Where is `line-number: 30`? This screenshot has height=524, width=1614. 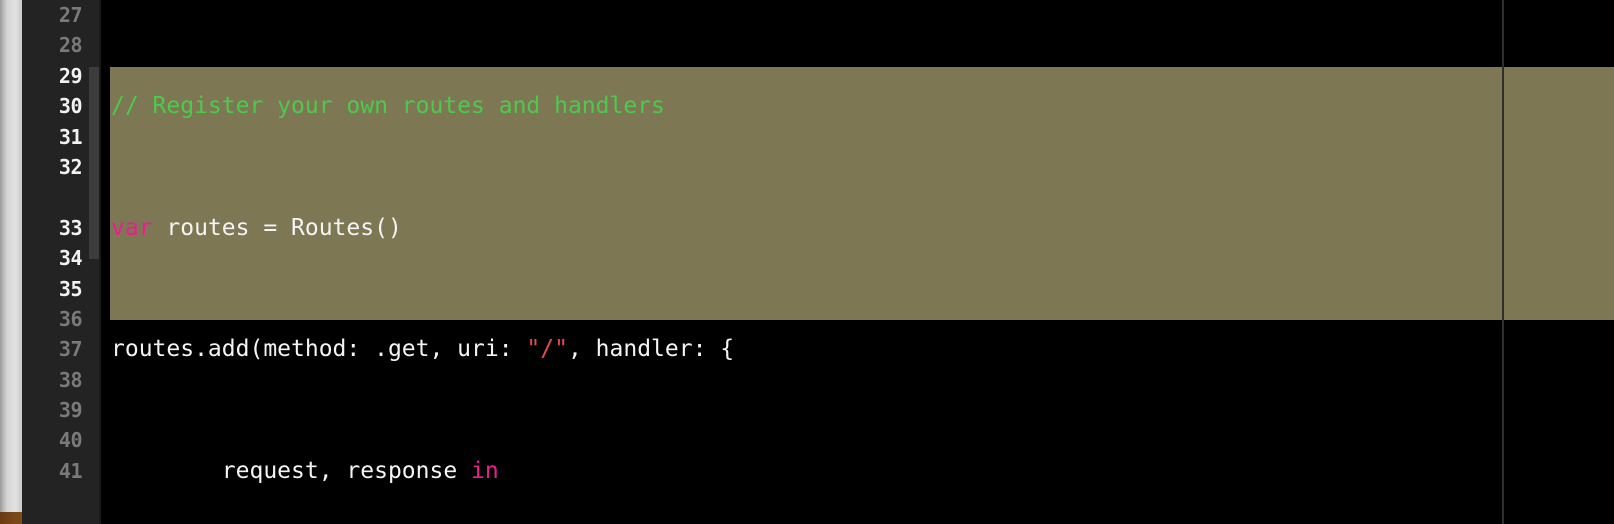 line-number: 30 is located at coordinates (52, 106).